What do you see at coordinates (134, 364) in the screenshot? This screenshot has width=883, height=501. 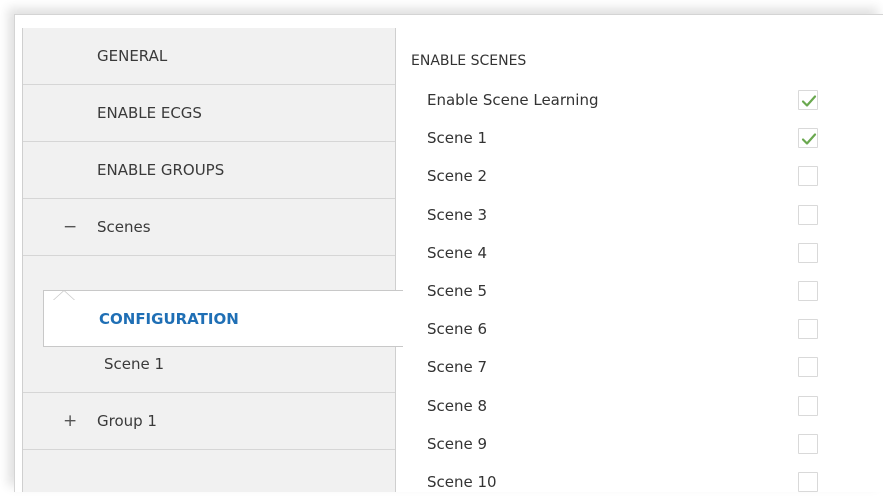 I see `sidebar-item-label: Scene 1` at bounding box center [134, 364].